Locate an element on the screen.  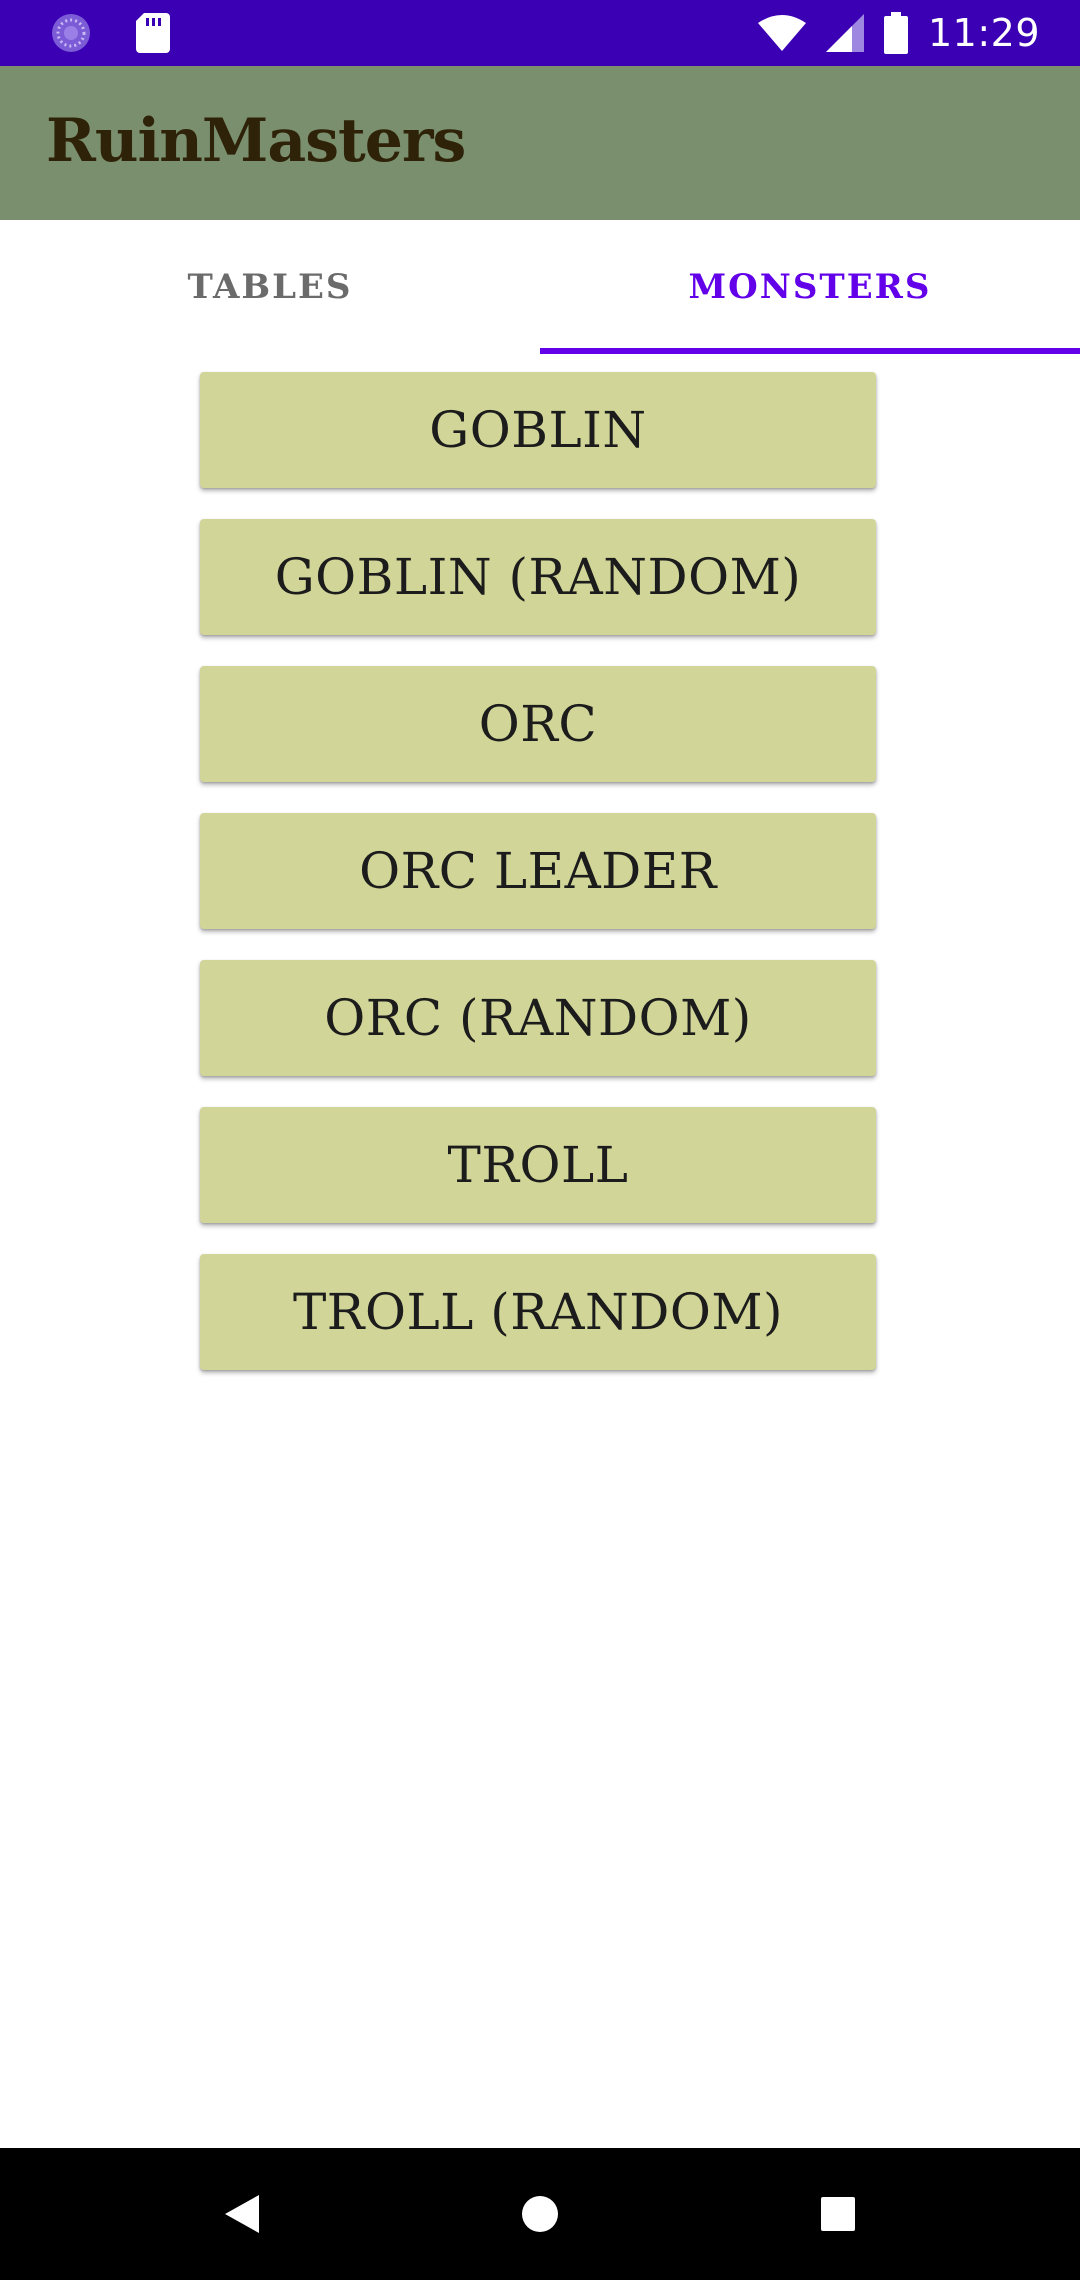
signal-icon is located at coordinates (844, 33).